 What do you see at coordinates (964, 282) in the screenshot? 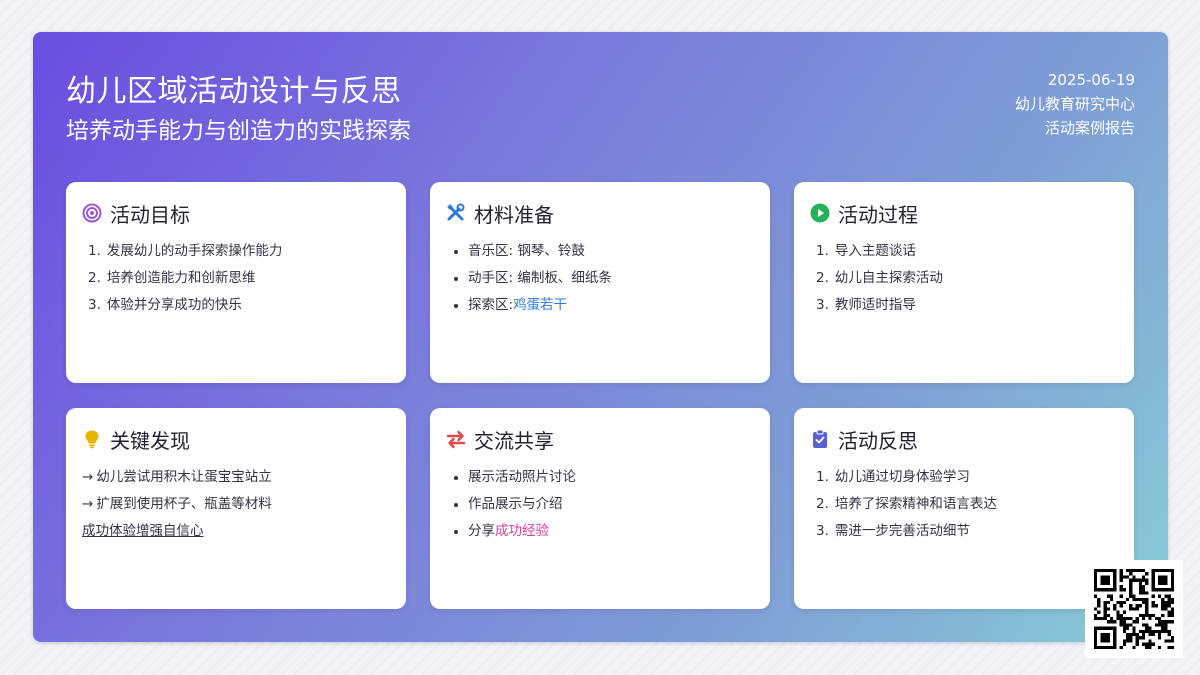
I see `card-process: 活动过程 1. 导入主题谈话 2. 幼儿自主探索活动 3. 教师适时指导` at bounding box center [964, 282].